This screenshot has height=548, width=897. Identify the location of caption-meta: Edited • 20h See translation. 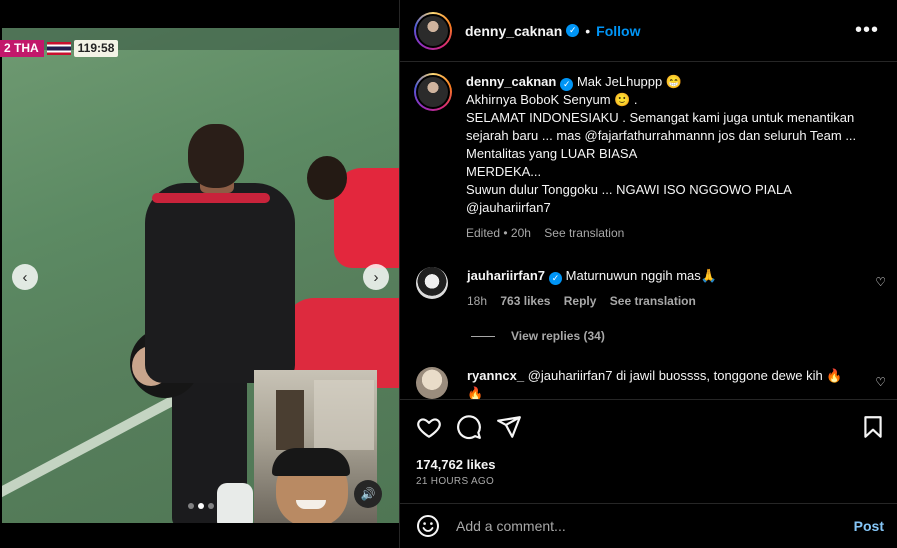
(666, 233).